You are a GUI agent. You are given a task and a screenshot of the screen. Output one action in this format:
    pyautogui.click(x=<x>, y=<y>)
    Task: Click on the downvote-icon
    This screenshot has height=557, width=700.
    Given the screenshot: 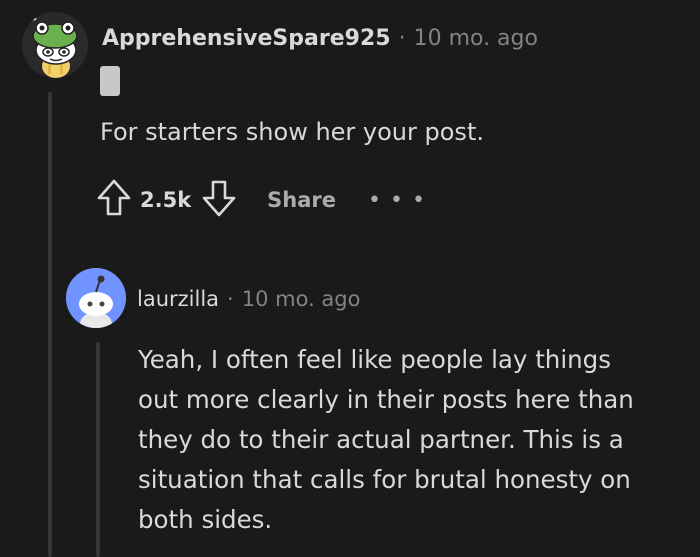 What is the action you would take?
    pyautogui.click(x=219, y=200)
    